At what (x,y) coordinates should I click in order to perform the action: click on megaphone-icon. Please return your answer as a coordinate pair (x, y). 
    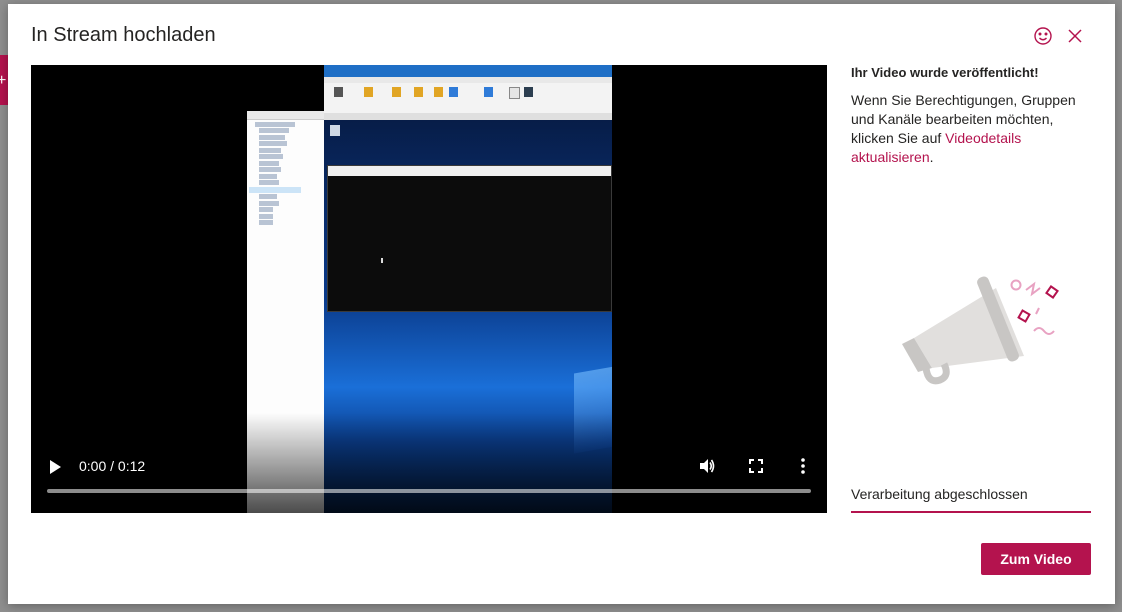
    Looking at the image, I should click on (980, 330).